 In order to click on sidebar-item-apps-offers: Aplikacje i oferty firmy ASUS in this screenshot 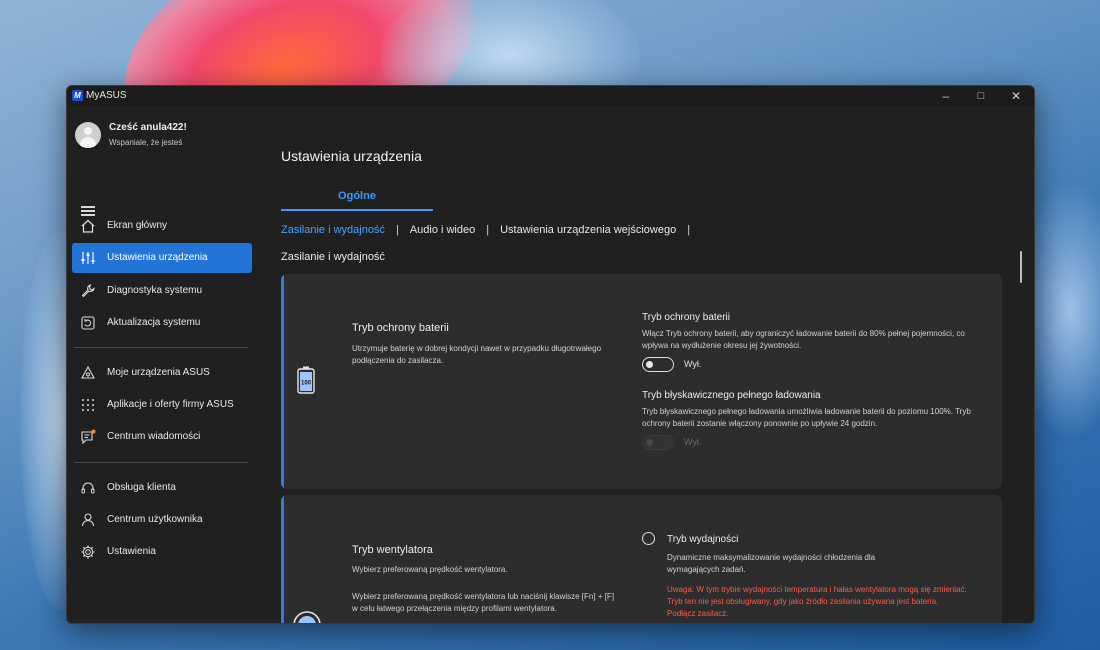, I will do `click(162, 405)`.